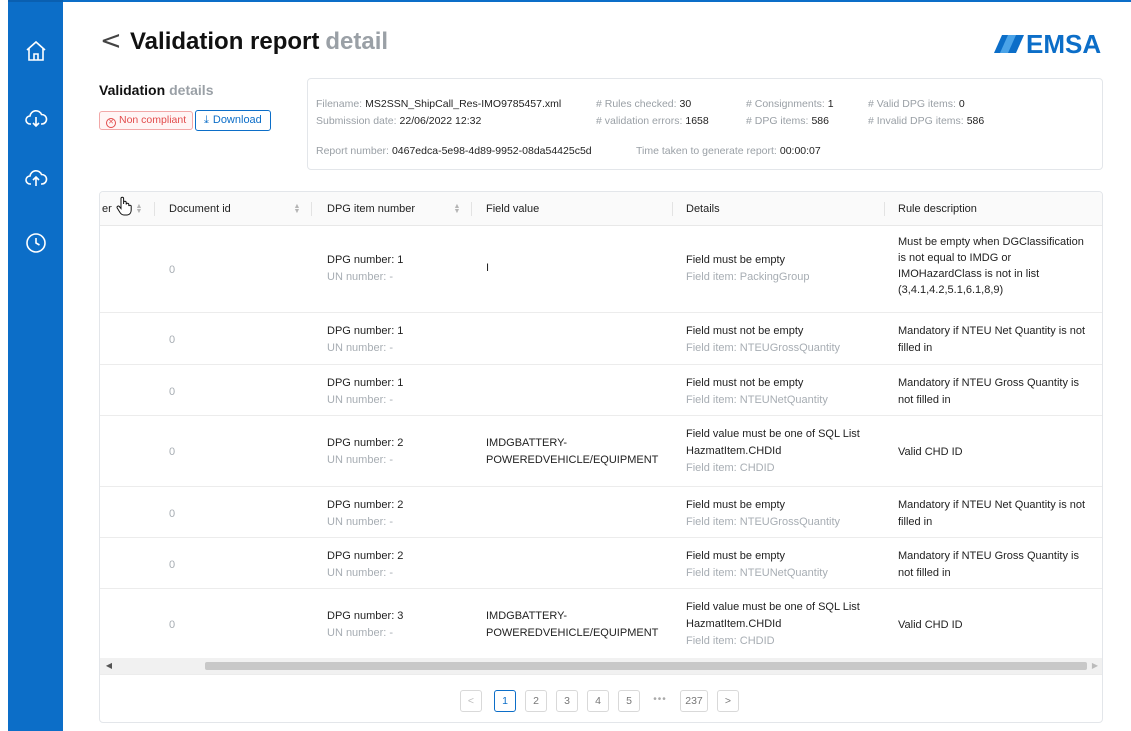 The width and height of the screenshot is (1131, 731). What do you see at coordinates (646, 666) in the screenshot?
I see `scrollbar-thumb` at bounding box center [646, 666].